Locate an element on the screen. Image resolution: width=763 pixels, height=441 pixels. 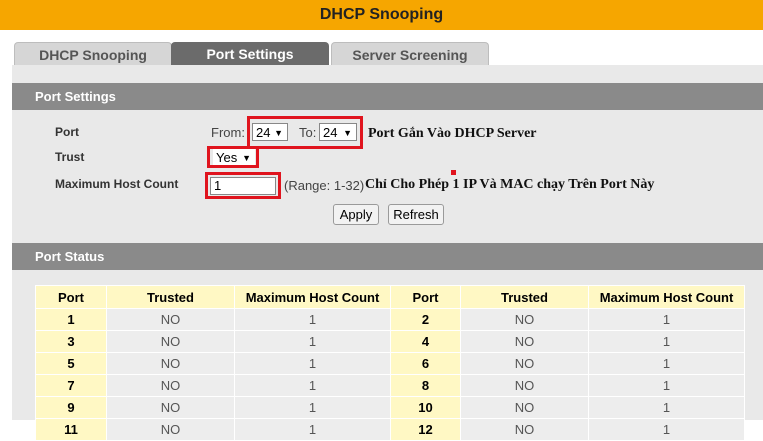
port-highlight-box is located at coordinates (305, 132).